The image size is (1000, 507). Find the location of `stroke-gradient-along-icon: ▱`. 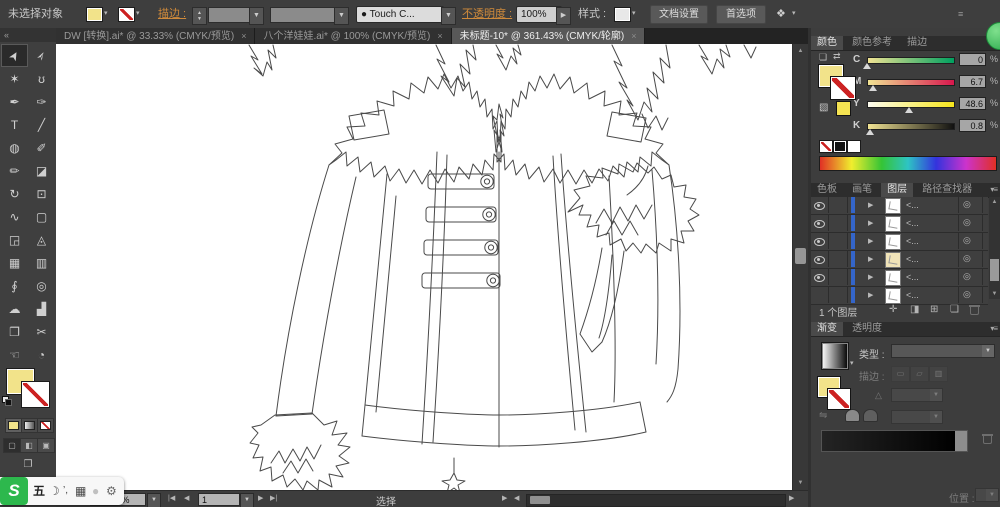

stroke-gradient-along-icon: ▱ is located at coordinates (919, 374).